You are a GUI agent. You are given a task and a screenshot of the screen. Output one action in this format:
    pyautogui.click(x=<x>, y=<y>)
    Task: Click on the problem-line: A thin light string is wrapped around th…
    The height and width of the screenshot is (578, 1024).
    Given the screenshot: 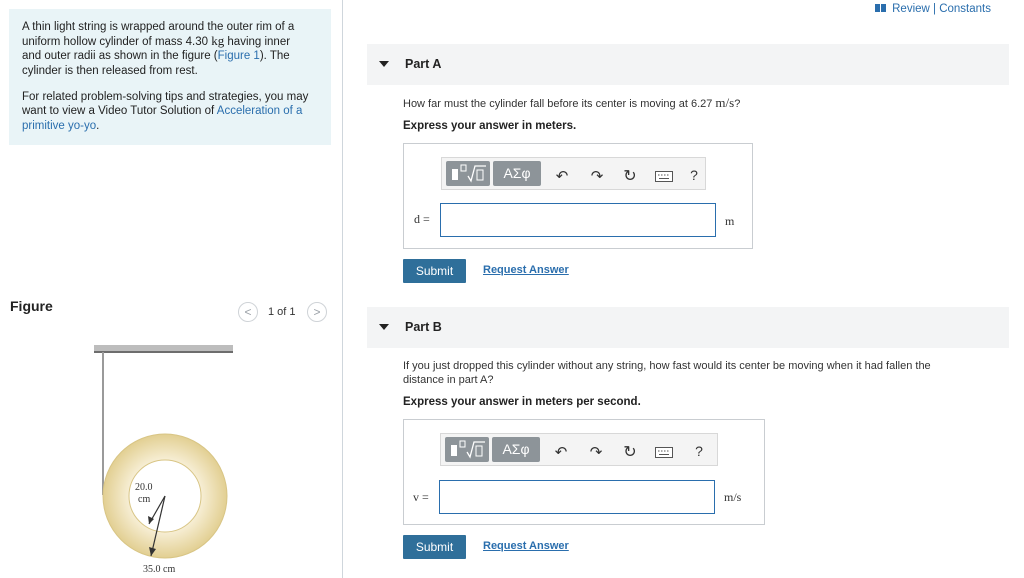 What is the action you would take?
    pyautogui.click(x=158, y=27)
    